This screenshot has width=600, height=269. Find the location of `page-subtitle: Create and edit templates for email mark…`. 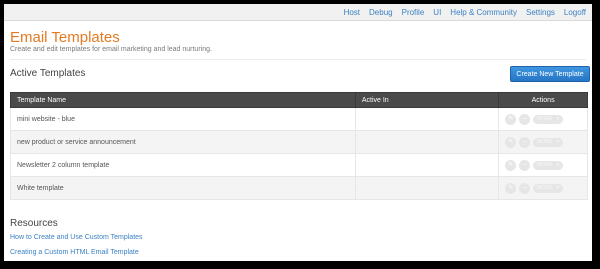

page-subtitle: Create and edit templates for email mark… is located at coordinates (111, 49).